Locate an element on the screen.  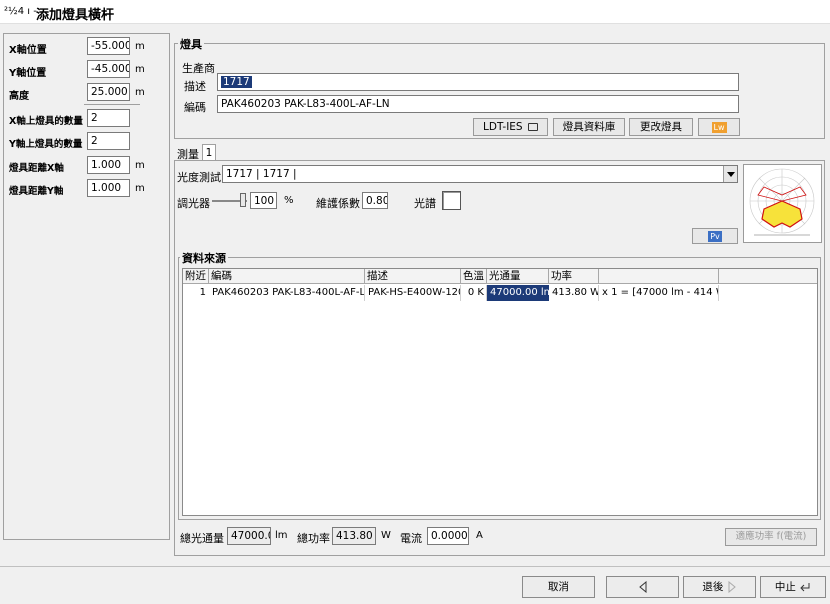
lw-icon: Lw is located at coordinates (719, 127).